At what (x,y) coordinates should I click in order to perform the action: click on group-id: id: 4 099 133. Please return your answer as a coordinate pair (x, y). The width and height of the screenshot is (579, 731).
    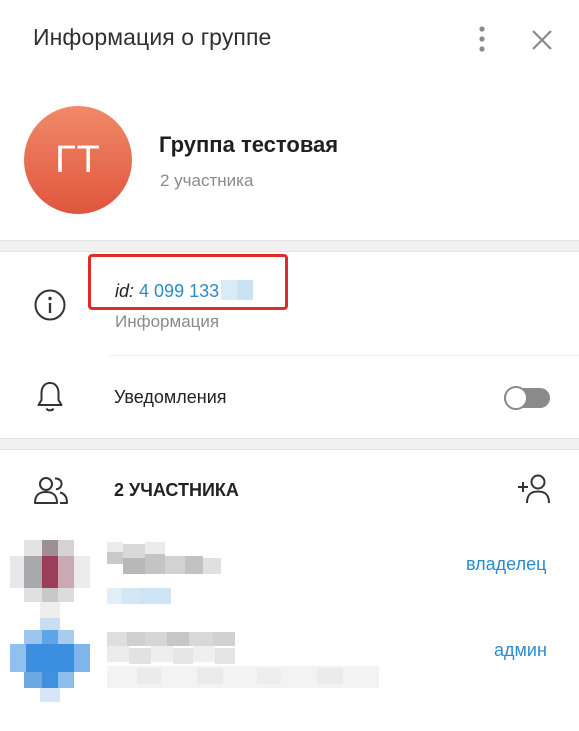
    Looking at the image, I should click on (184, 291).